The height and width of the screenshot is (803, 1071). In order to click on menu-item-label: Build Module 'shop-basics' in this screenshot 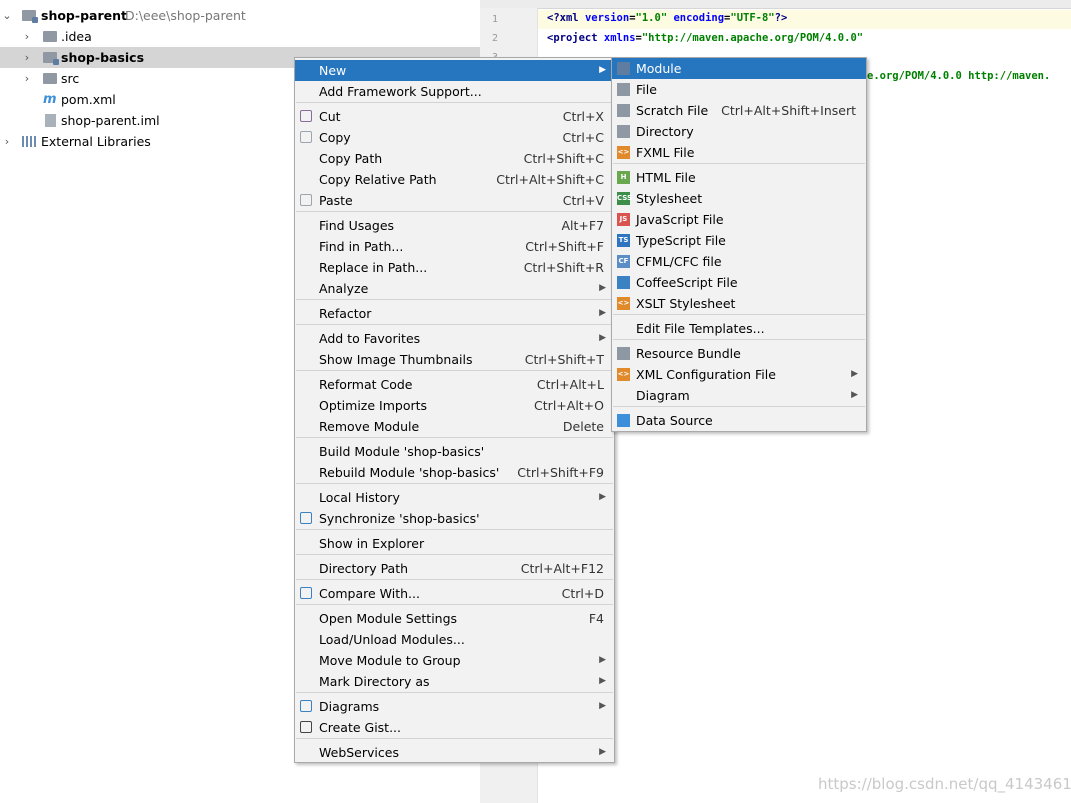, I will do `click(402, 451)`.